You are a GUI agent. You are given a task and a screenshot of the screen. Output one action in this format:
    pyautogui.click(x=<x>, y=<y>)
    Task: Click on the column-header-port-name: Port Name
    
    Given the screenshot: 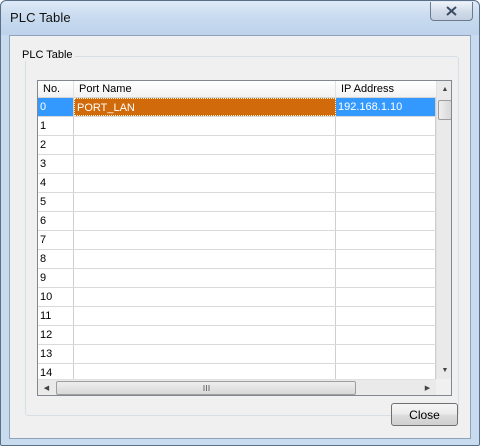 What is the action you would take?
    pyautogui.click(x=205, y=89)
    